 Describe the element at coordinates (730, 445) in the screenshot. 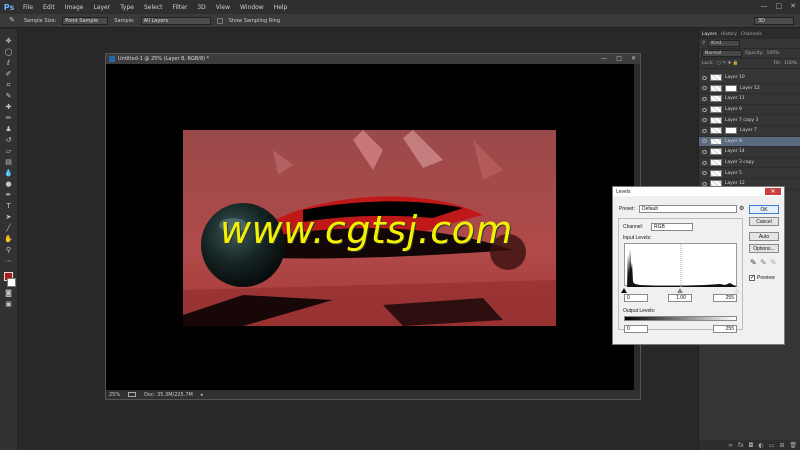

I see `link-layers-icon: ∞` at that location.